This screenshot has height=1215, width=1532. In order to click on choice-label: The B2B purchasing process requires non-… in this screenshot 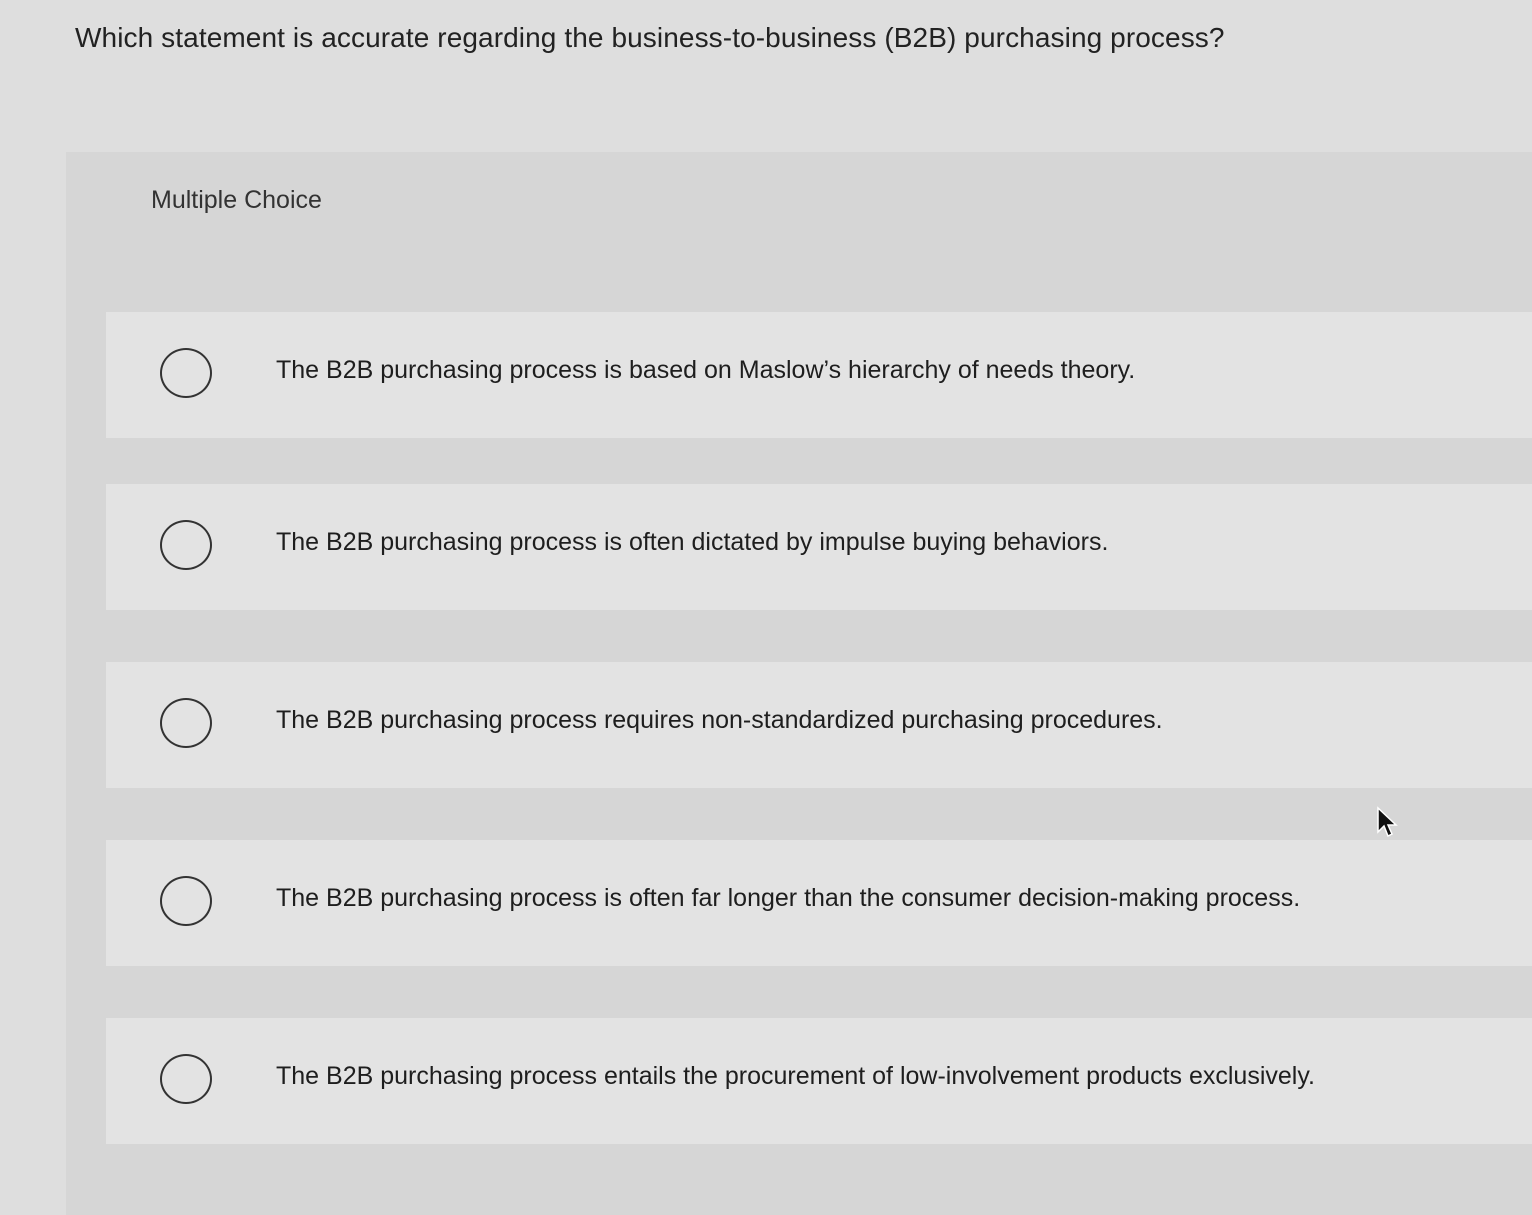, I will do `click(719, 720)`.